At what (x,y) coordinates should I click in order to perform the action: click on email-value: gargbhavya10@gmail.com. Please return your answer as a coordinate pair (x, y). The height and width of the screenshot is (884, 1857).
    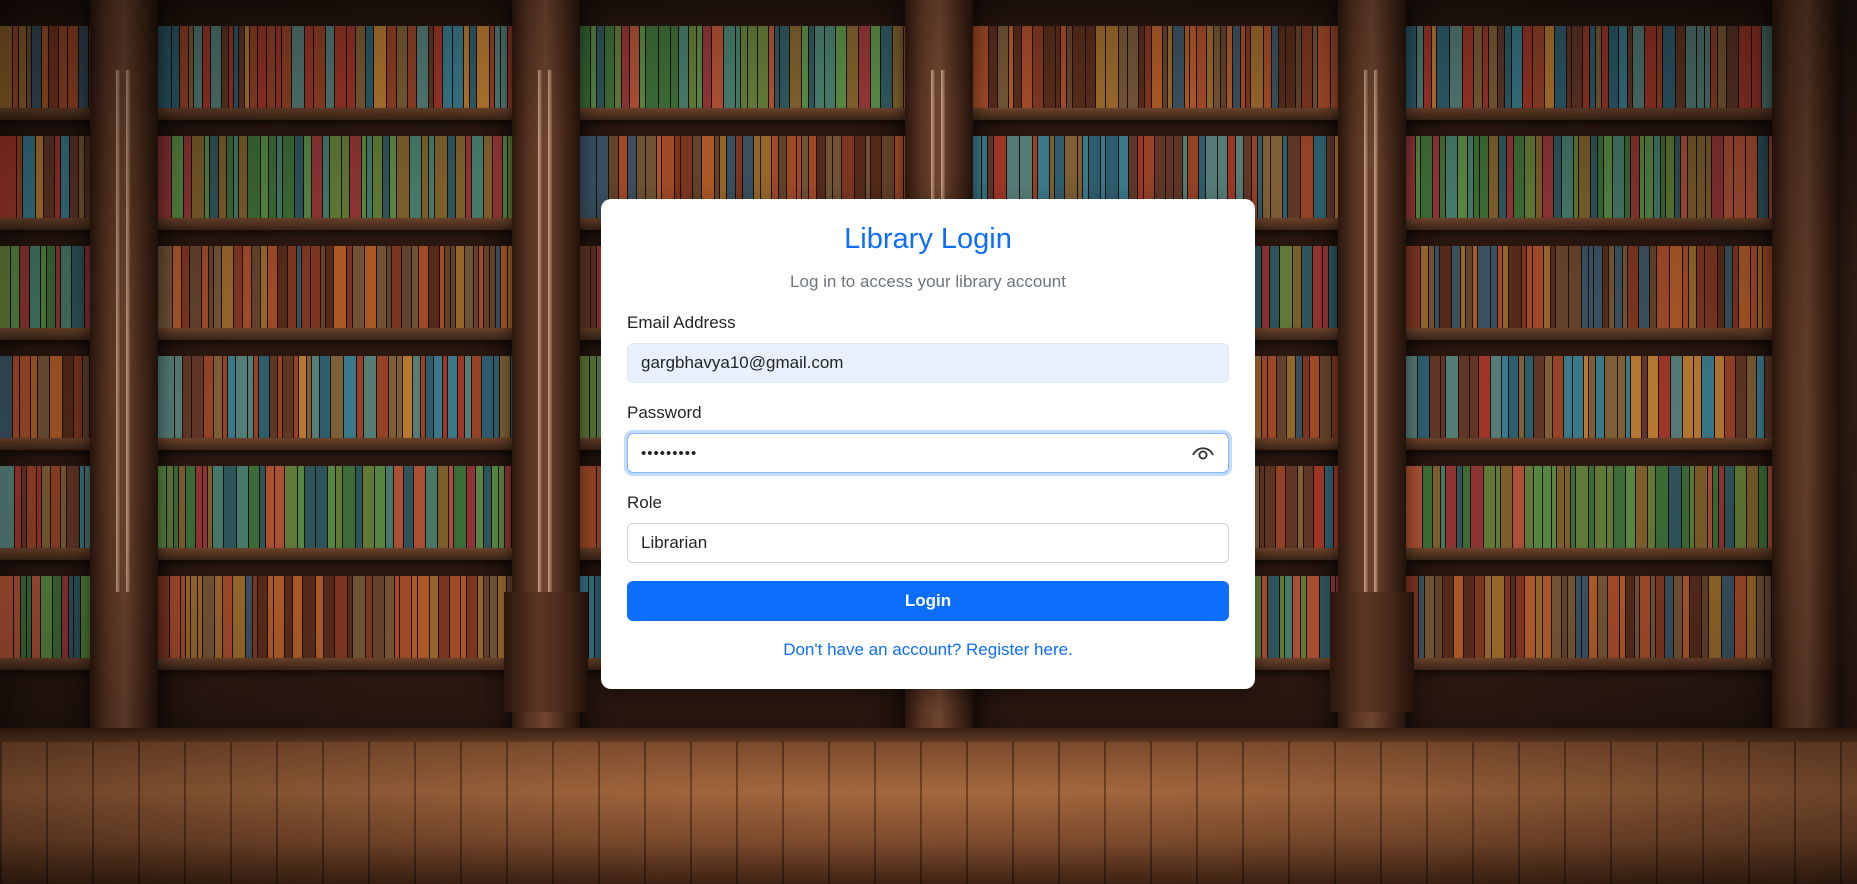
    Looking at the image, I should click on (742, 362).